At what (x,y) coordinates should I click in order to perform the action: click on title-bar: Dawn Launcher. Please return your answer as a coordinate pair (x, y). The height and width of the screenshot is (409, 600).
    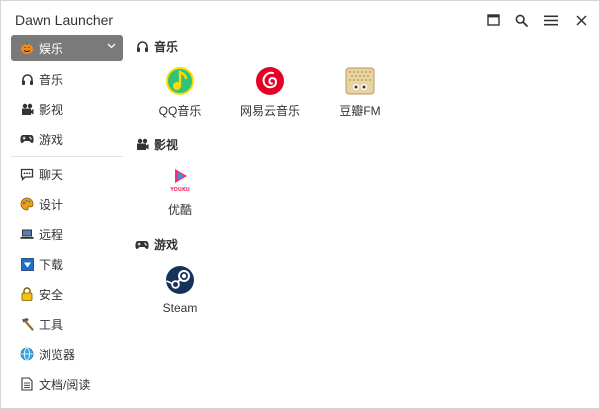
    Looking at the image, I should click on (300, 19).